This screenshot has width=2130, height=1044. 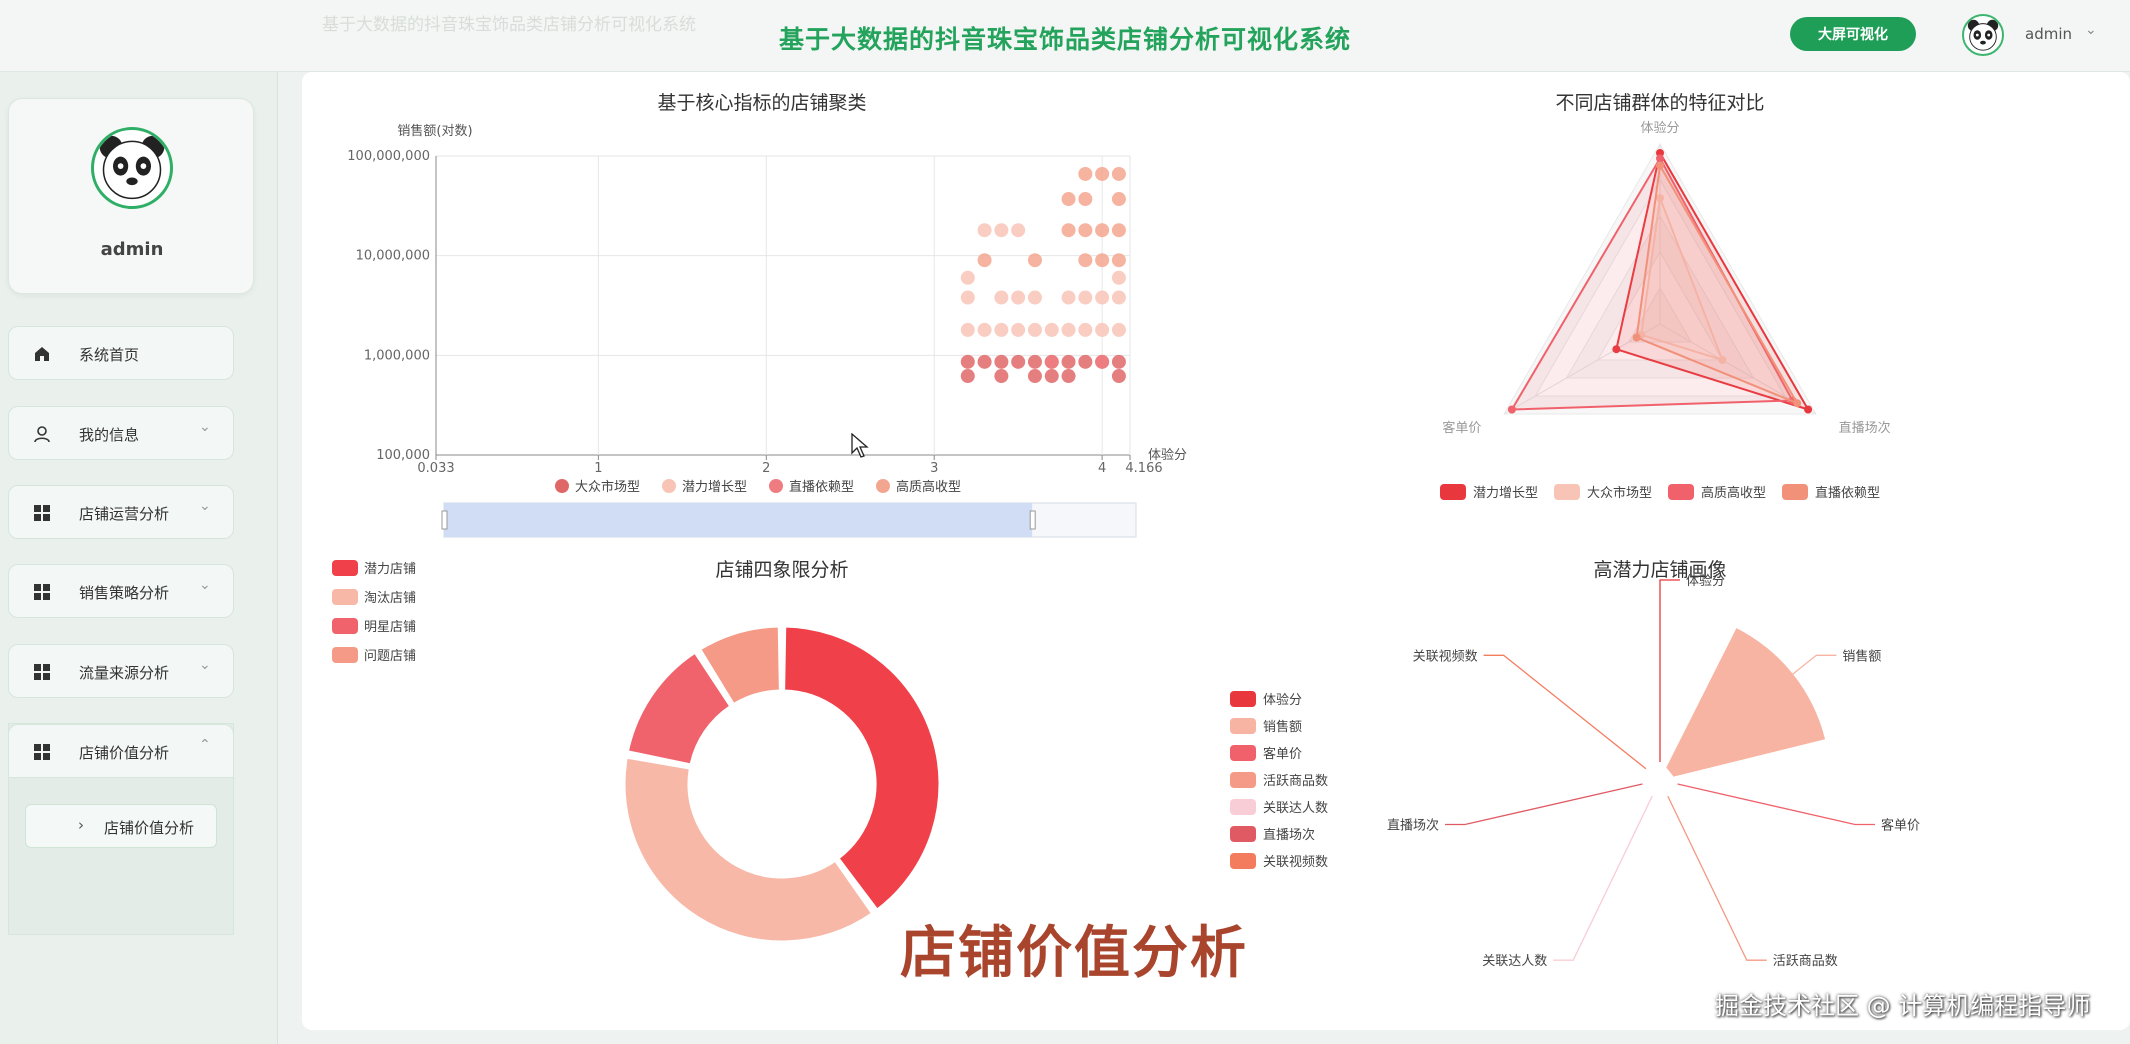 What do you see at coordinates (1282, 727) in the screenshot?
I see `legend-label: 销售额` at bounding box center [1282, 727].